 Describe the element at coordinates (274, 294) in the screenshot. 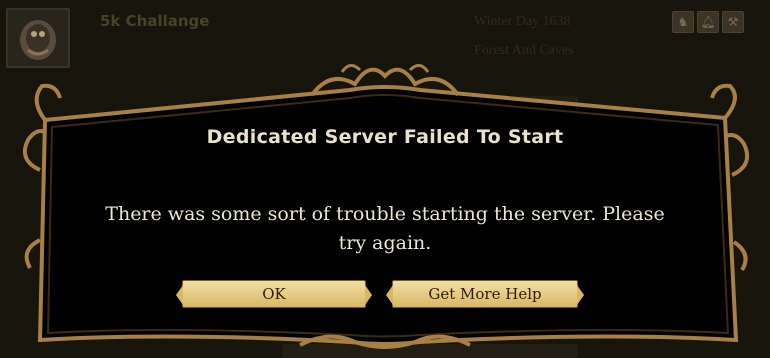

I see `ok-button: OK` at that location.